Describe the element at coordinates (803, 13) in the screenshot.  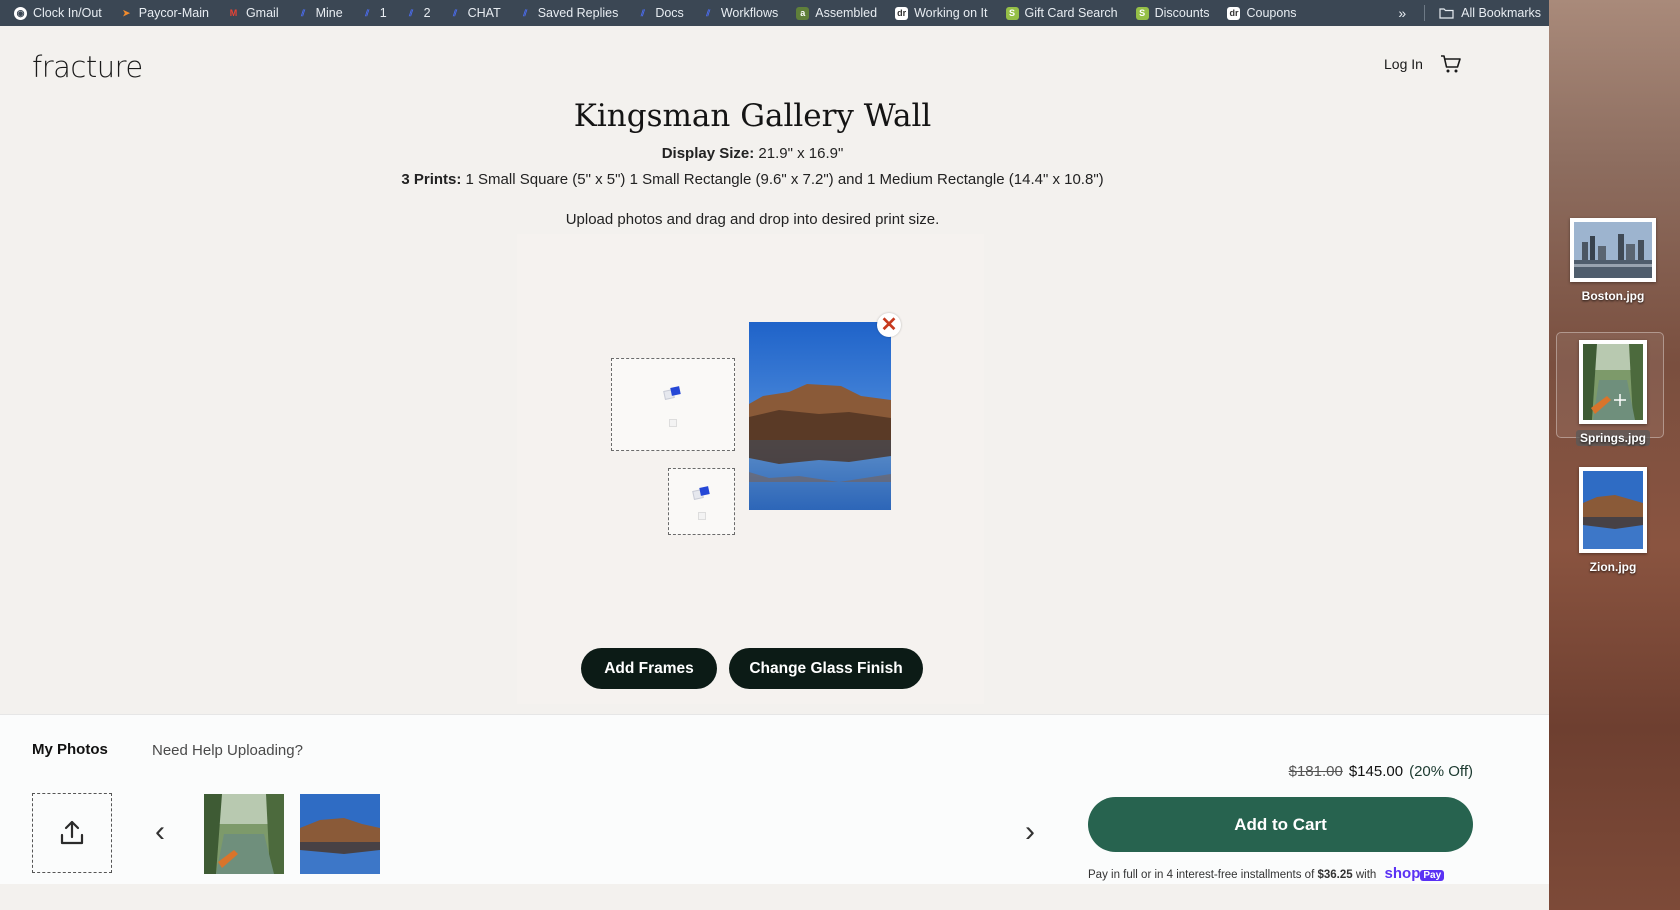
I see `assembled-icon: a` at that location.